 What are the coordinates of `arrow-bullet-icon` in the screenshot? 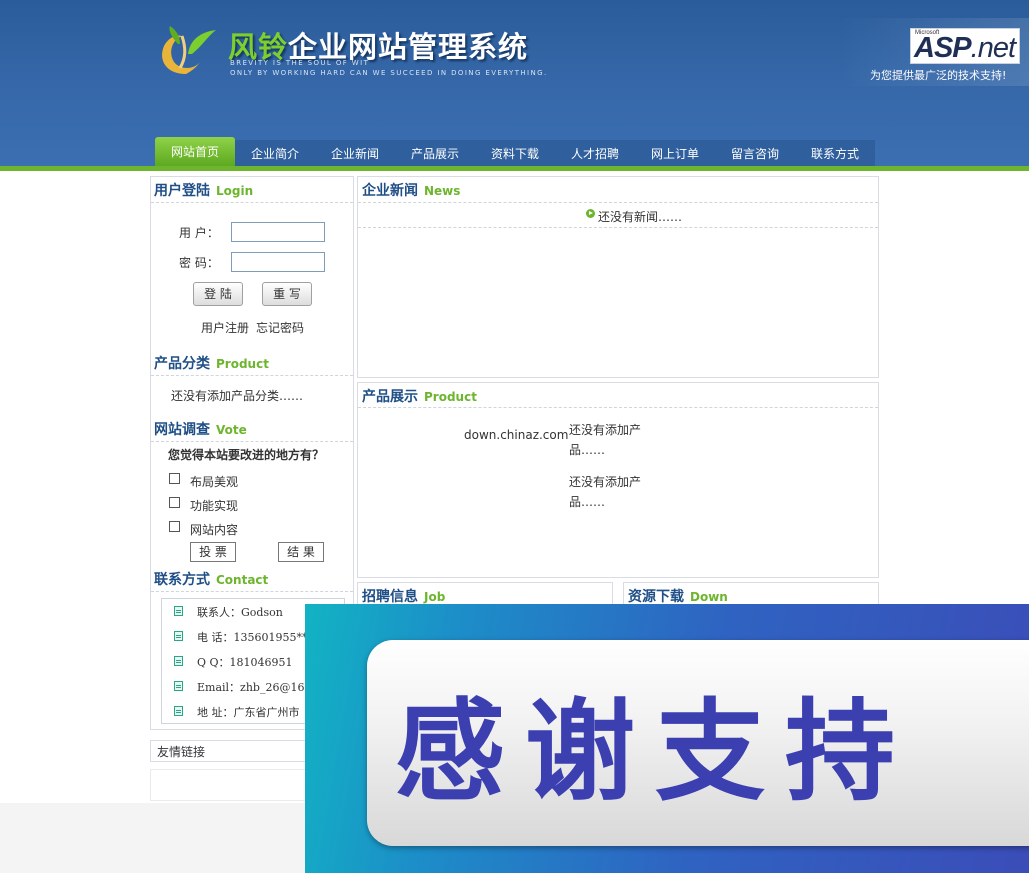 It's located at (590, 213).